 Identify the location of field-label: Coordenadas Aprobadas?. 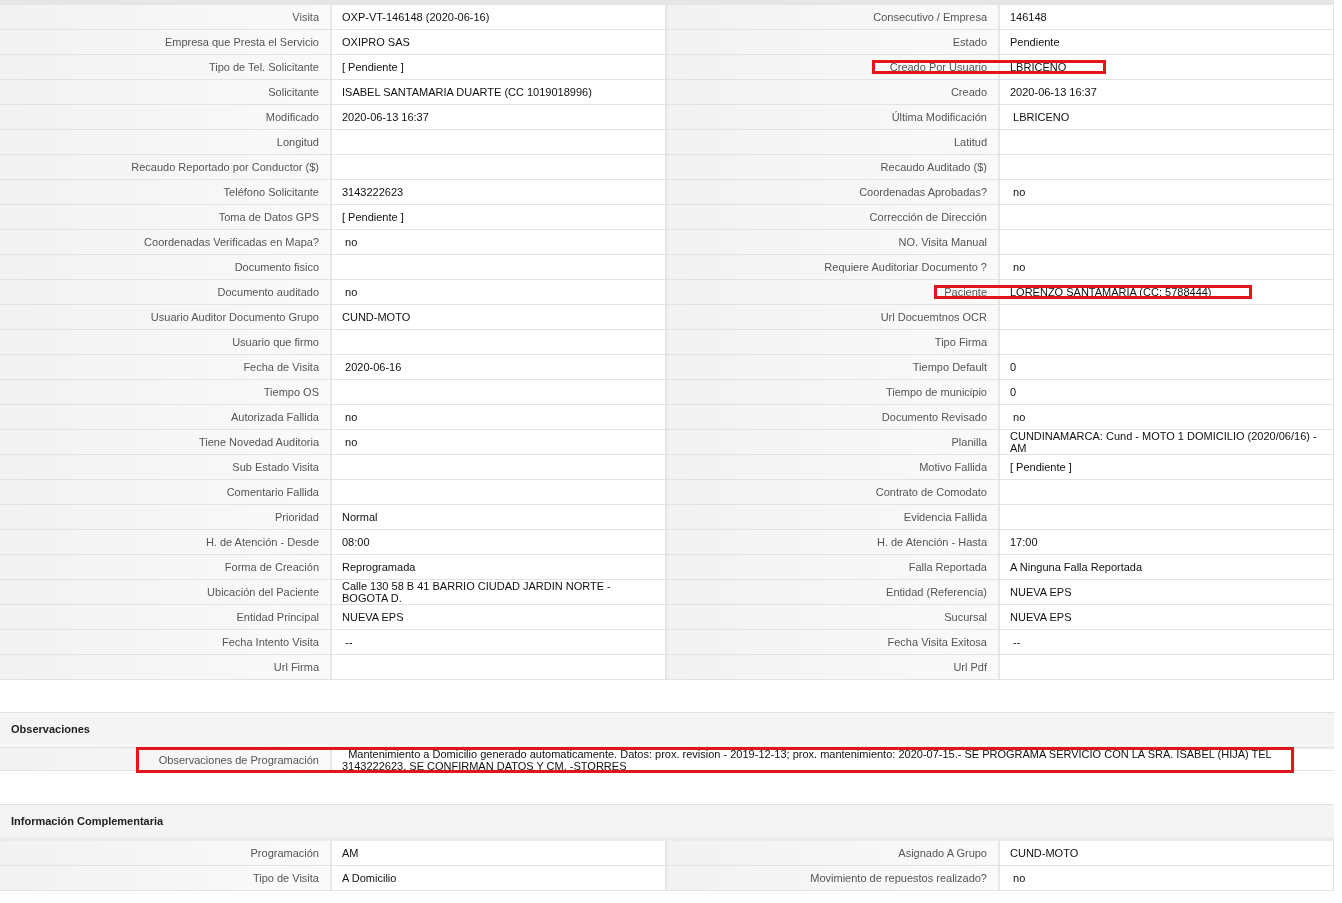
(834, 192).